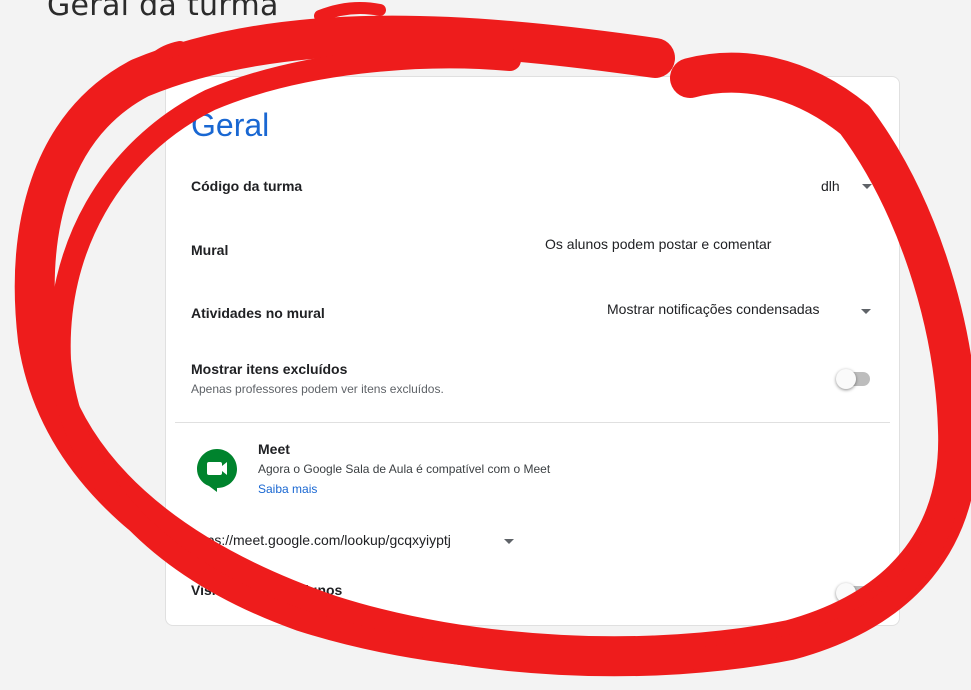 This screenshot has width=971, height=690. Describe the element at coordinates (210, 250) in the screenshot. I see `stream-label: Mural` at that location.